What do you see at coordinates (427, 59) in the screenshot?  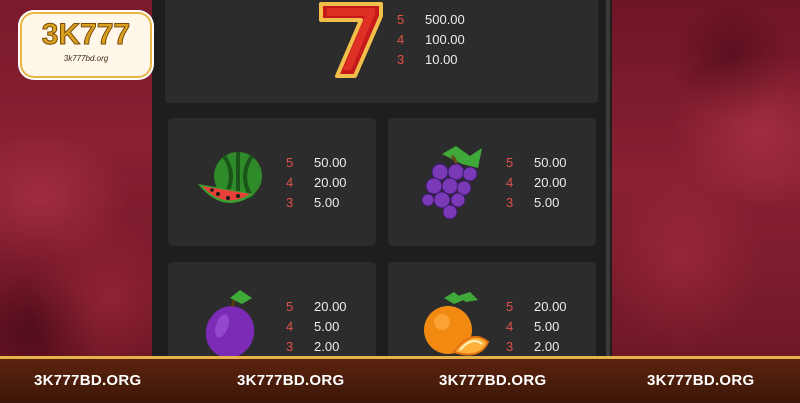 I see `payout-row: 3 10.00` at bounding box center [427, 59].